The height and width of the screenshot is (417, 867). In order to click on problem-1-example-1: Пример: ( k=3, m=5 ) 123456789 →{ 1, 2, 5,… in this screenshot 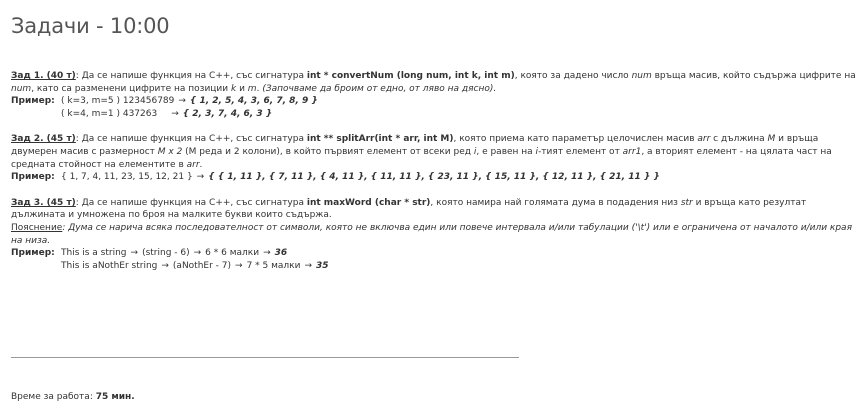, I will do `click(436, 101)`.